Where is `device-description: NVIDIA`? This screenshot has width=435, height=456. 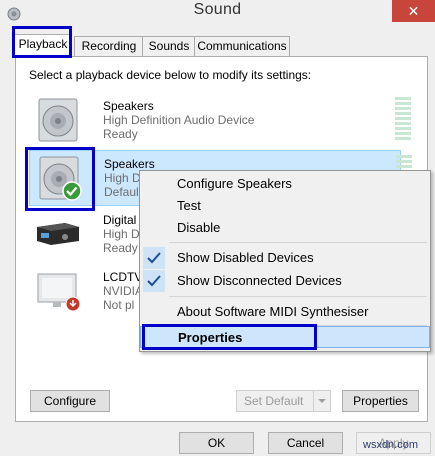
device-description: NVIDIA is located at coordinates (123, 291).